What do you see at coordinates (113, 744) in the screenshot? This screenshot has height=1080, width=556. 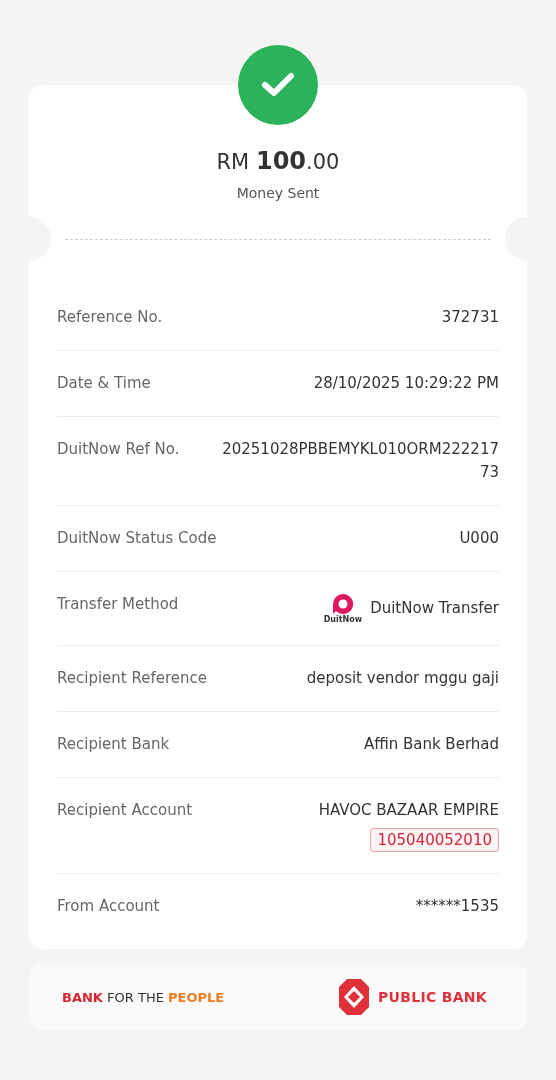 I see `detail-label: Recipient Bank` at bounding box center [113, 744].